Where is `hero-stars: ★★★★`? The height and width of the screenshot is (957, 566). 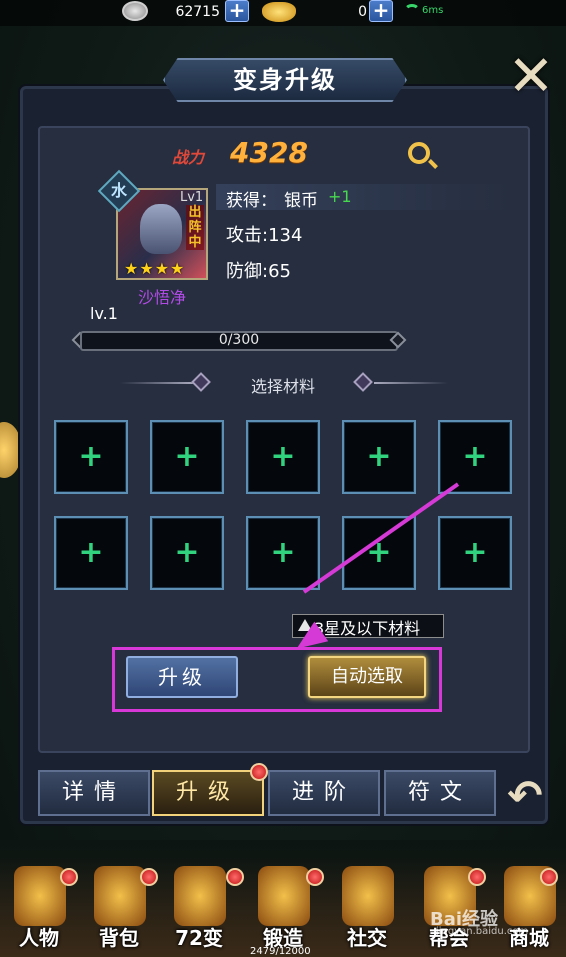
hero-stars: ★★★★ is located at coordinates (155, 268).